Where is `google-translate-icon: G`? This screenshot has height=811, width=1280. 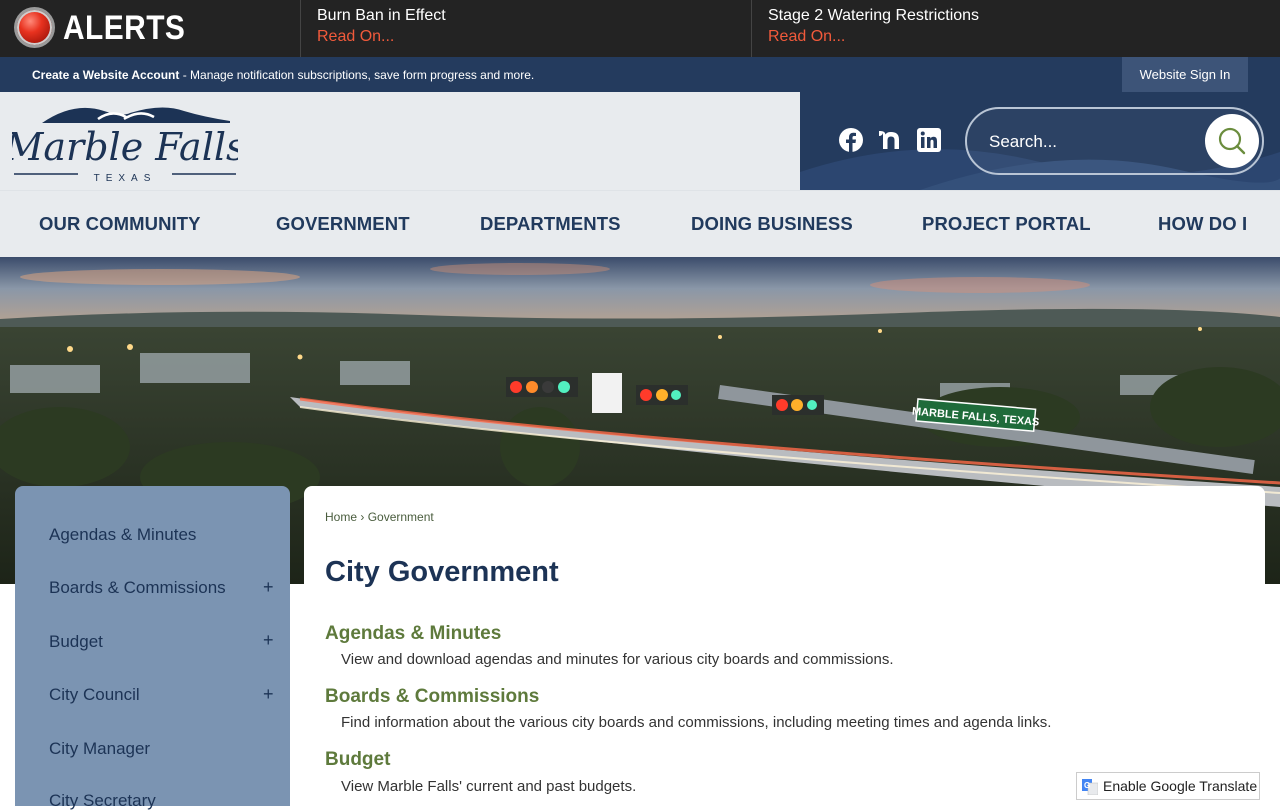 google-translate-icon: G is located at coordinates (1090, 787).